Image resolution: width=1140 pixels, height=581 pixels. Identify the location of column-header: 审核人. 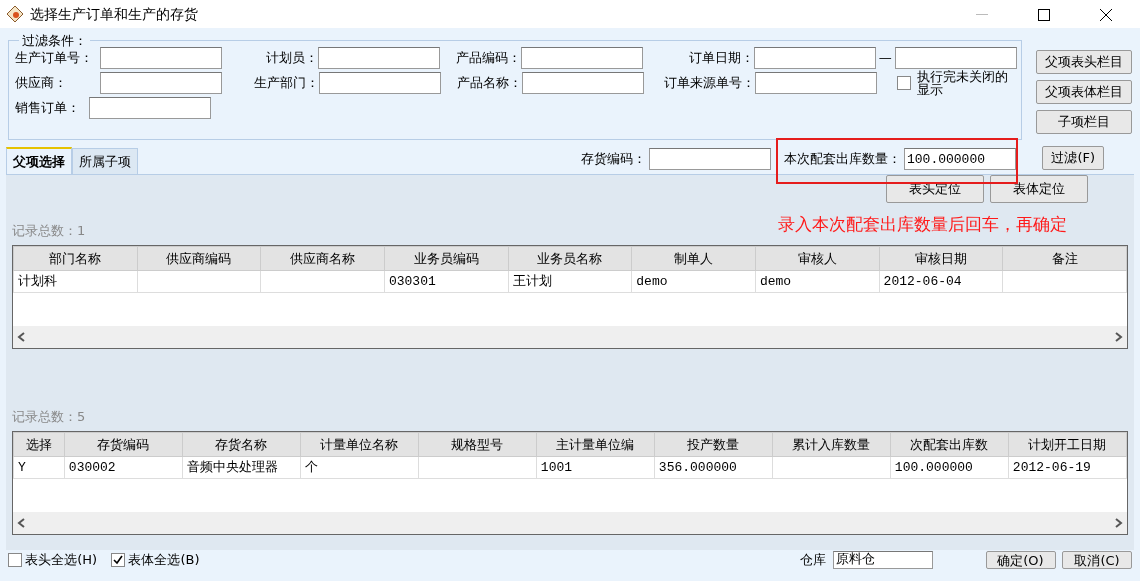
(817, 258).